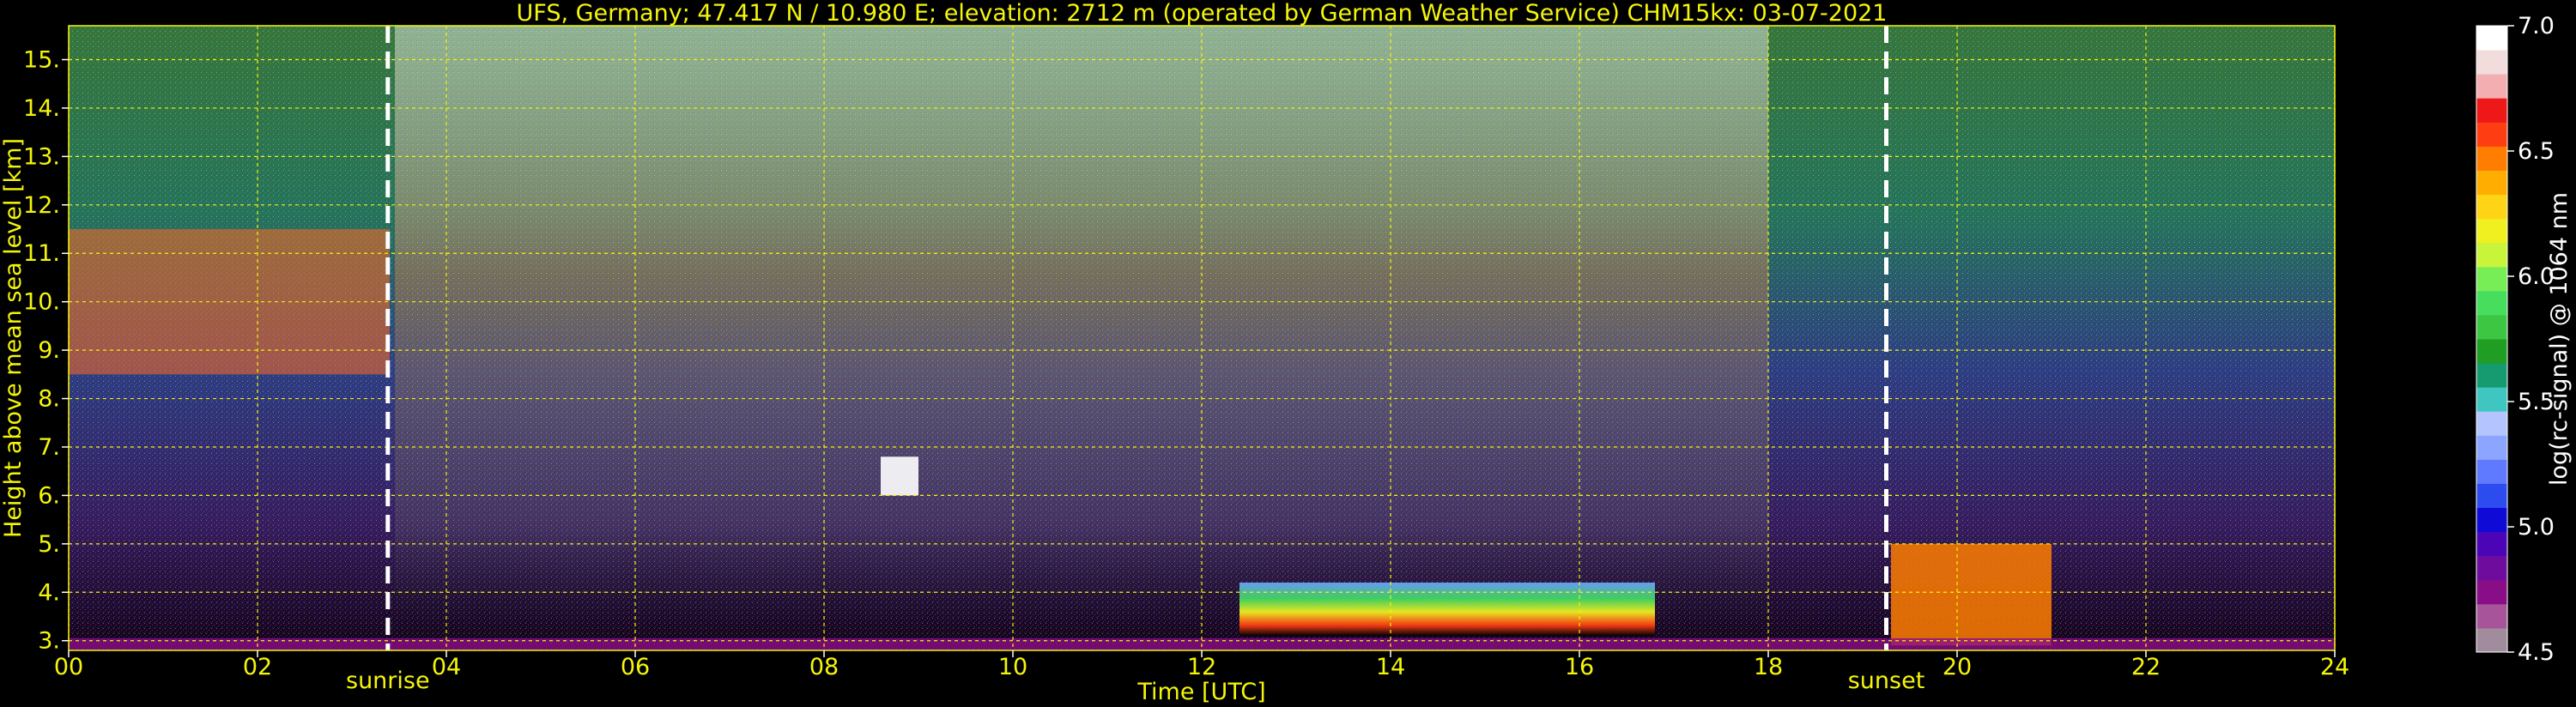  Describe the element at coordinates (1768, 667) in the screenshot. I see `x-tick-label: 18` at that location.